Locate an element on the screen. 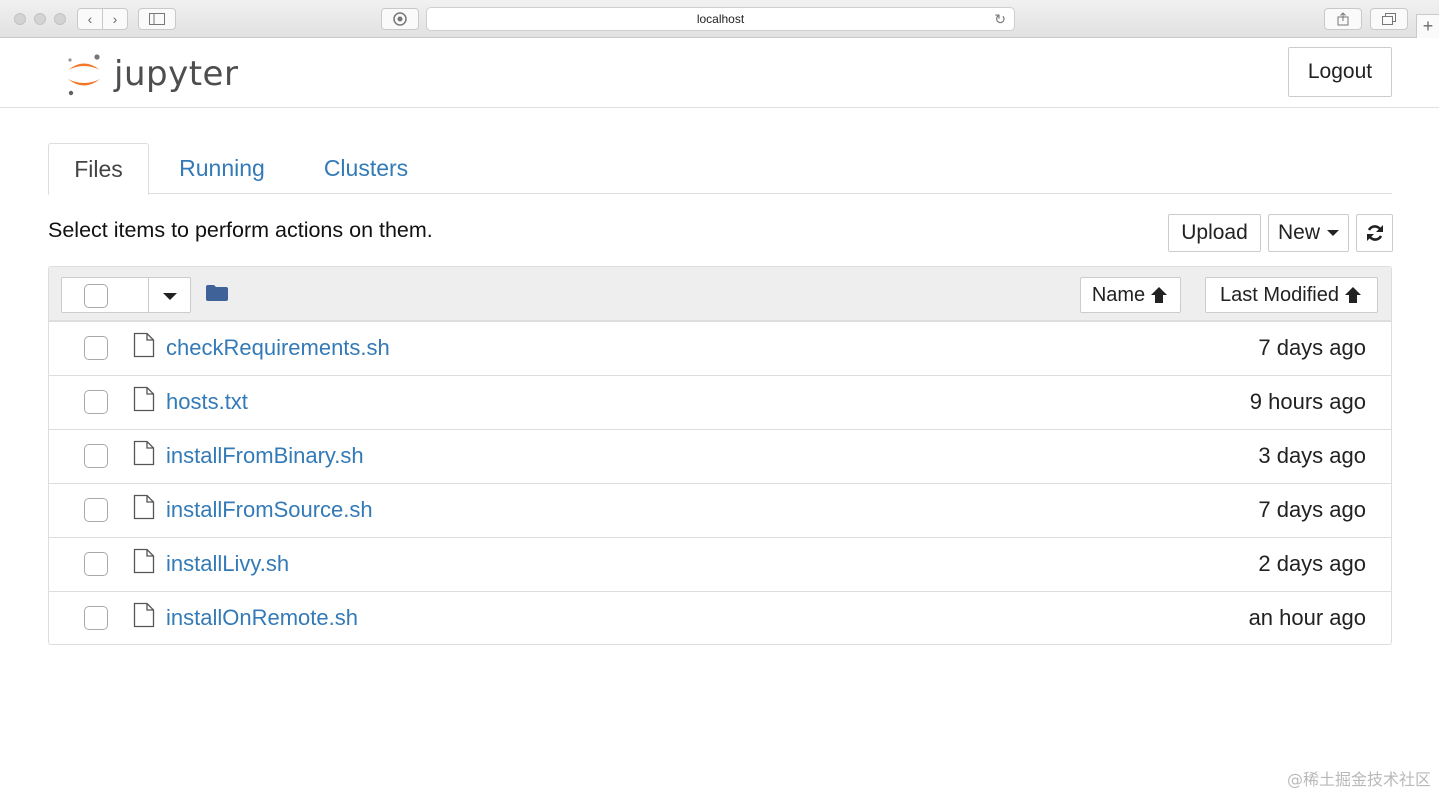 This screenshot has width=1439, height=794. sidebar-icon is located at coordinates (157, 19).